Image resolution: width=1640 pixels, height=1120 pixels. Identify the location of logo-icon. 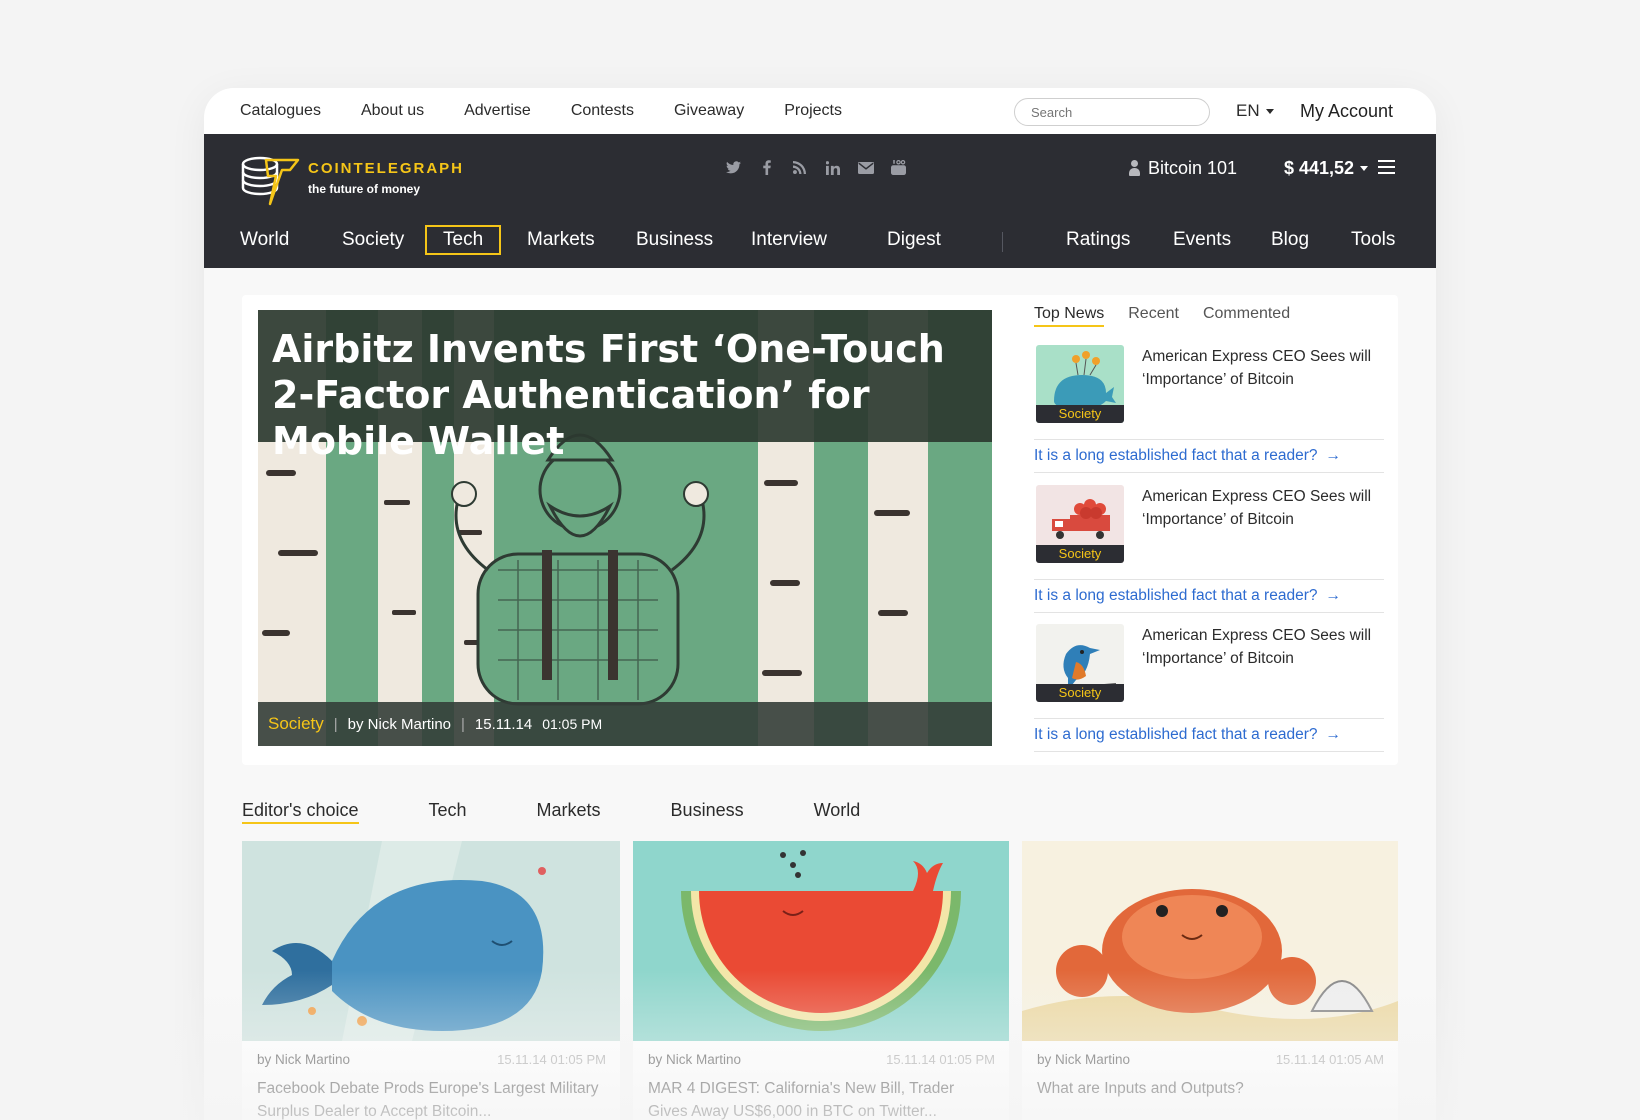
(270, 181).